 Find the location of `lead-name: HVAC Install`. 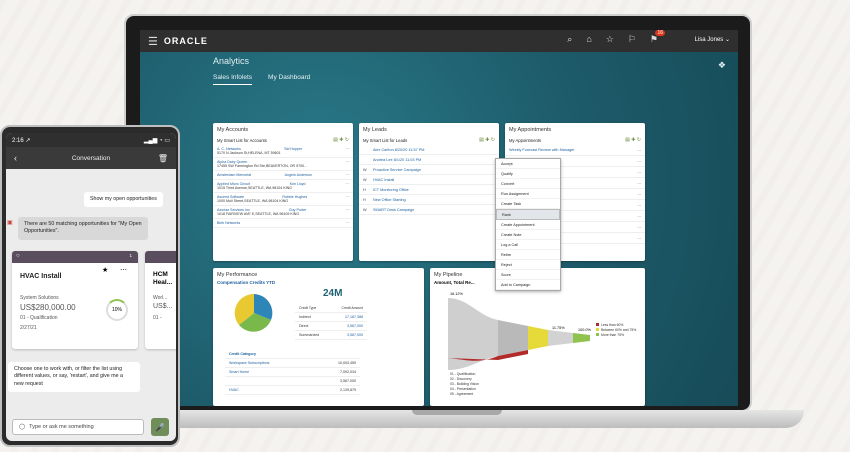

lead-name: HVAC Install is located at coordinates (383, 180).